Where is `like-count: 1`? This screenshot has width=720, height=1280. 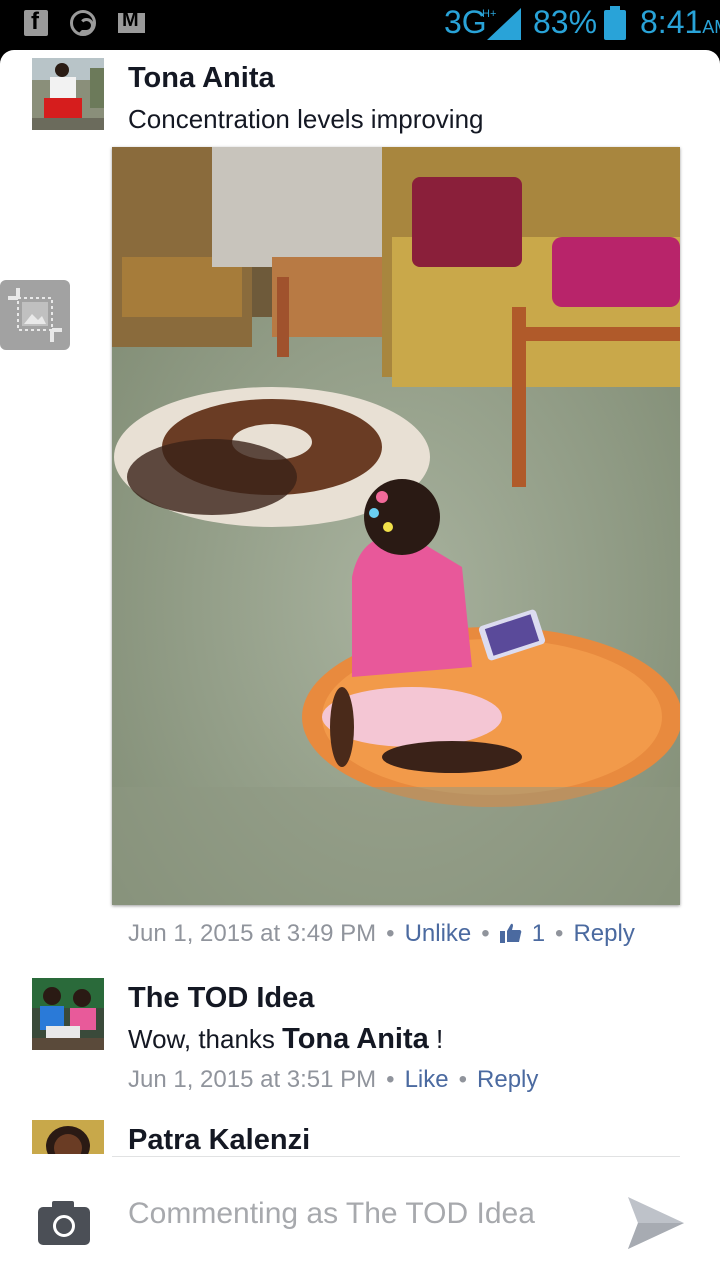 like-count: 1 is located at coordinates (522, 933).